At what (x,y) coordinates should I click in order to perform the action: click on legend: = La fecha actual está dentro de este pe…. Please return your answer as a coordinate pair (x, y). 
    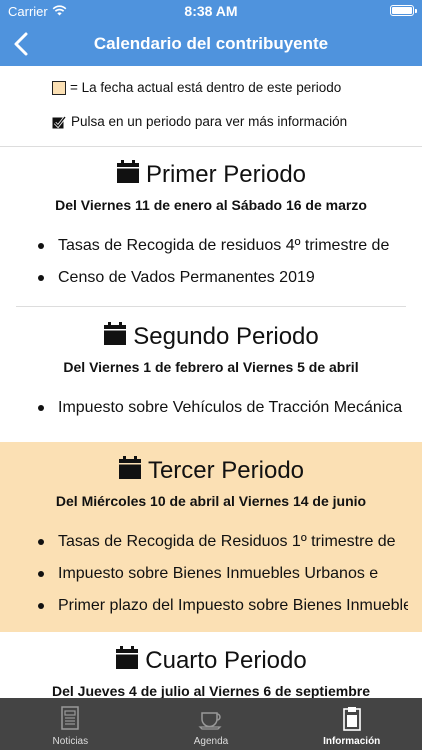
    Looking at the image, I should click on (211, 106).